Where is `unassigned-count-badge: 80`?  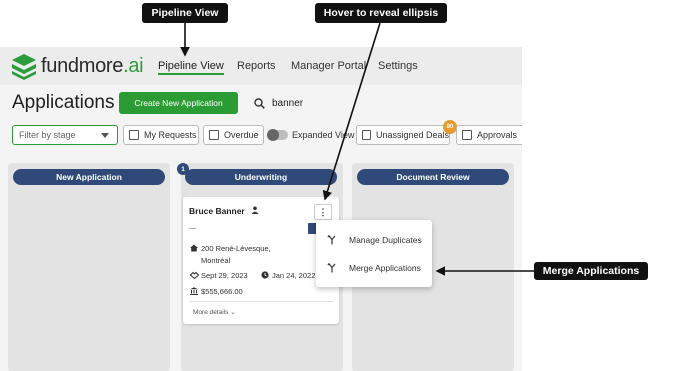
unassigned-count-badge: 80 is located at coordinates (450, 127).